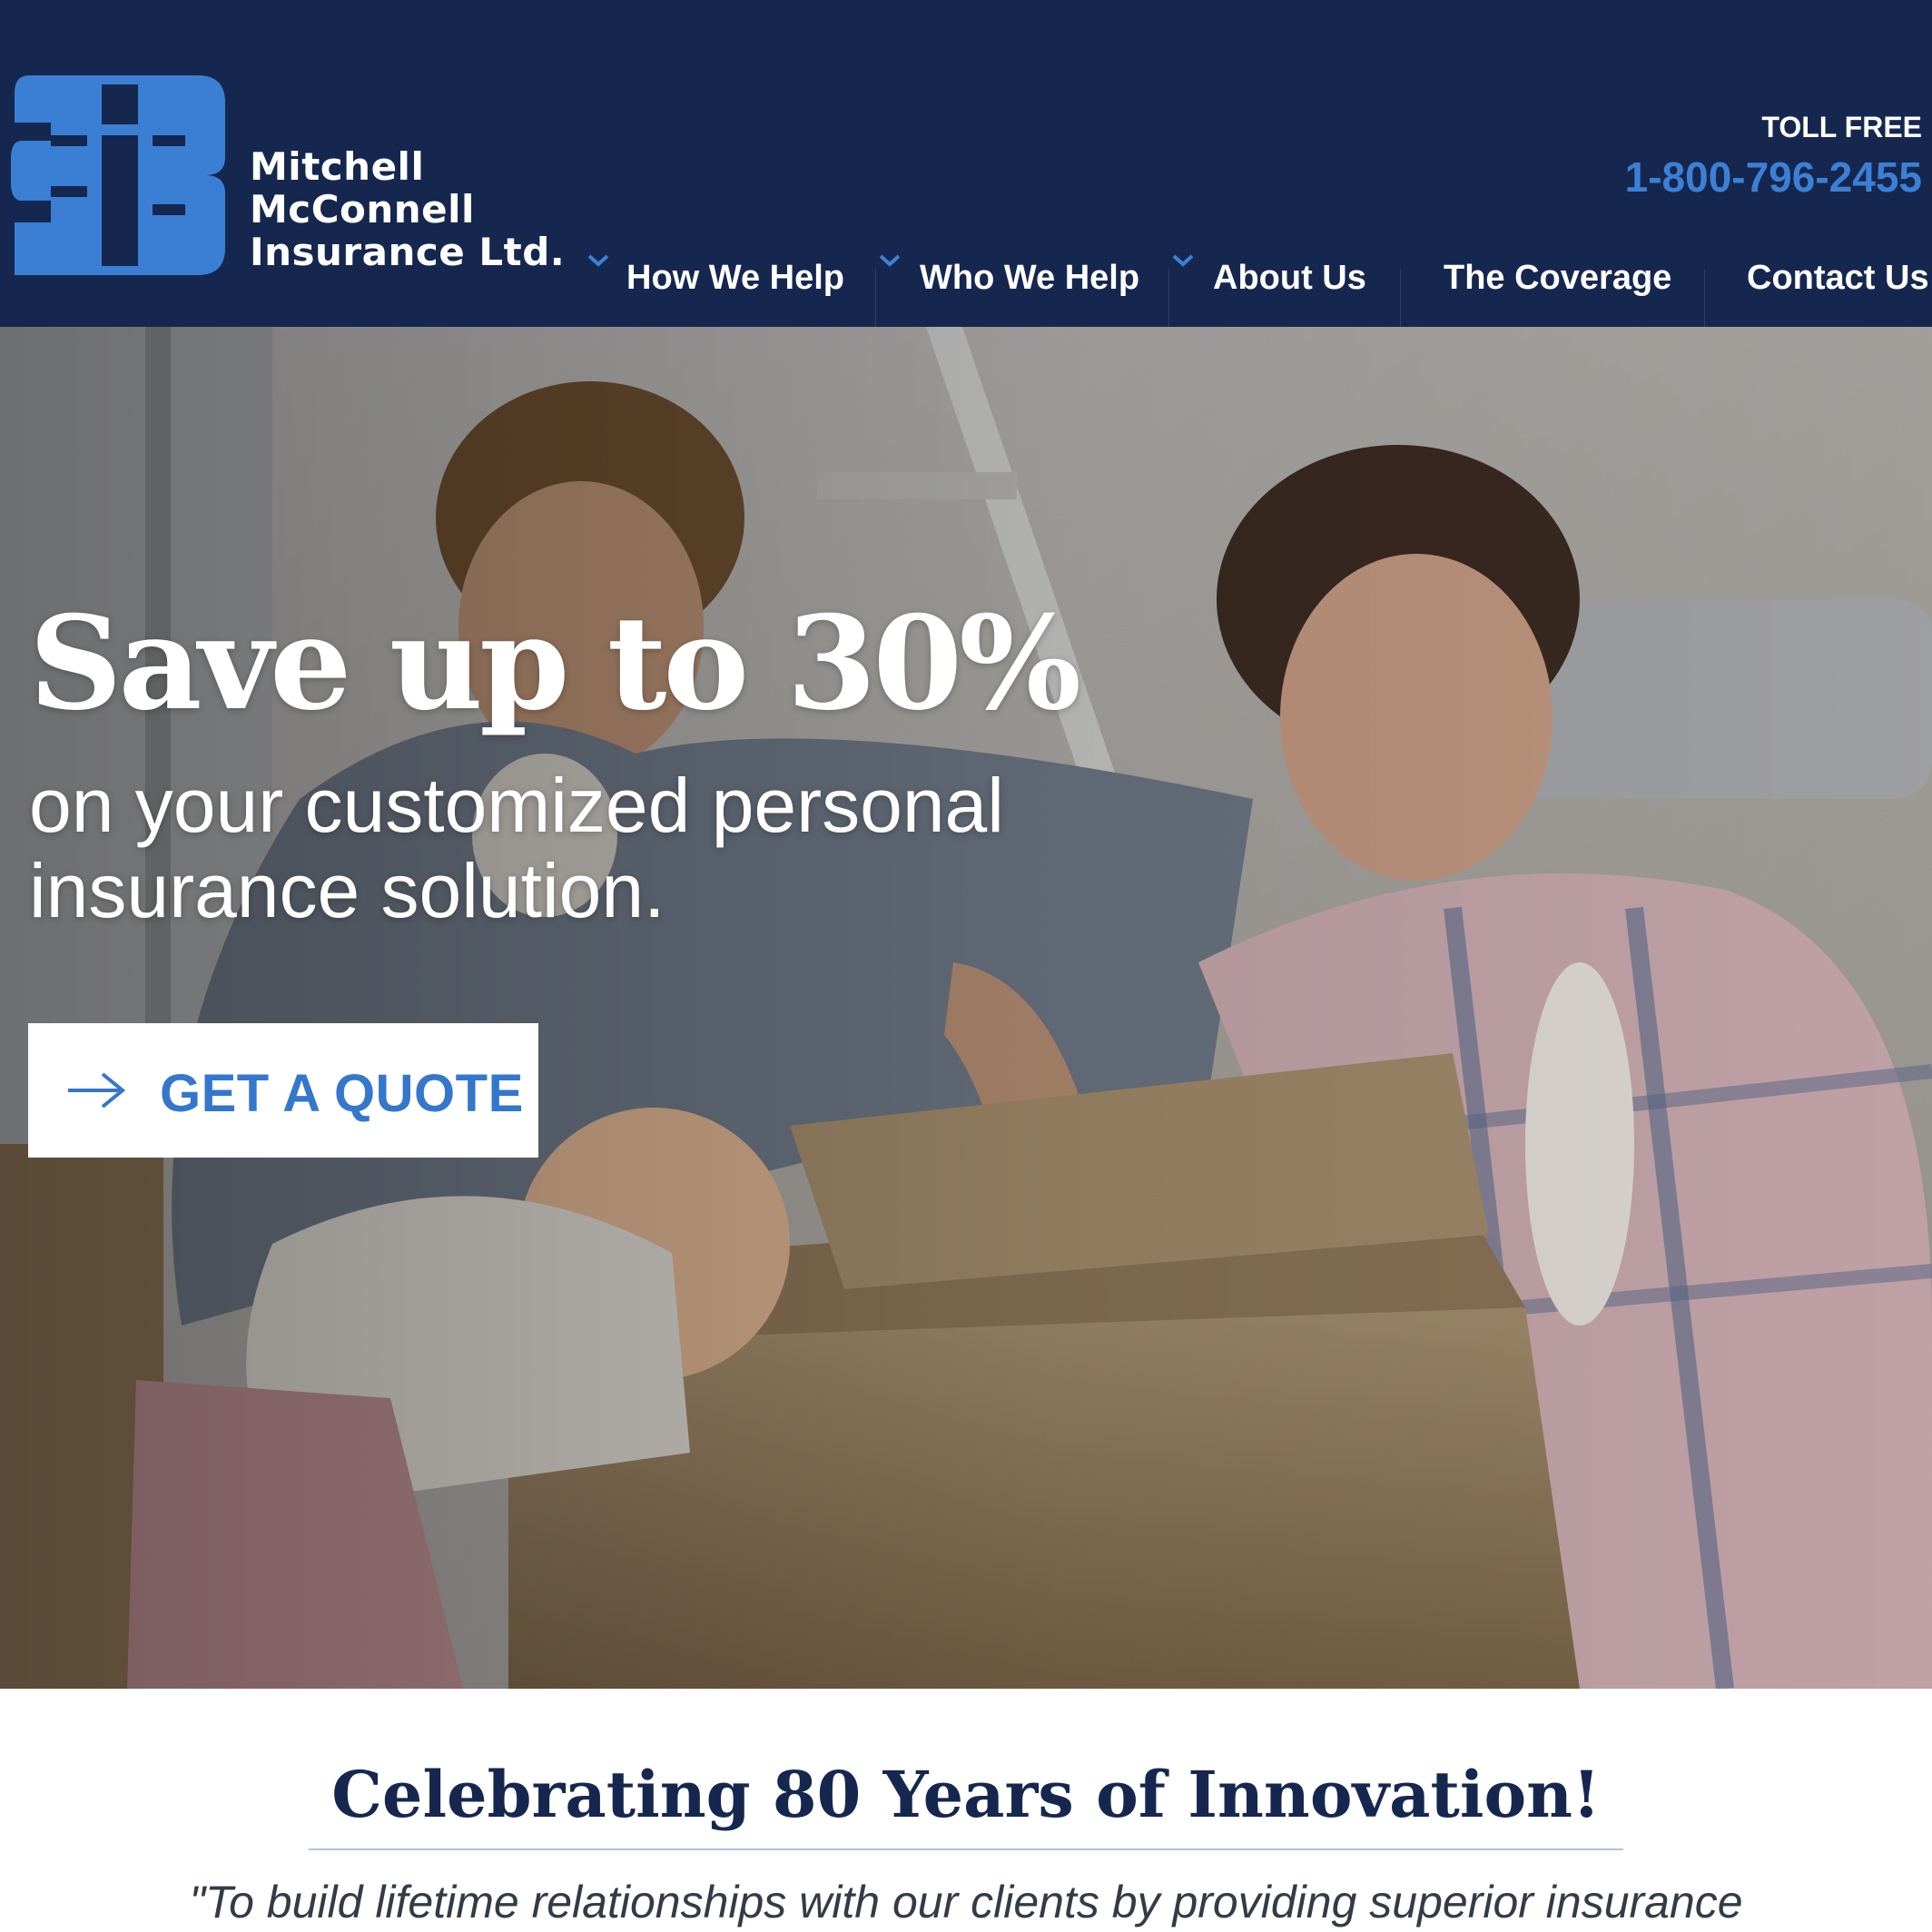  I want to click on hero-headline: Save up to 30%, so click(555, 663).